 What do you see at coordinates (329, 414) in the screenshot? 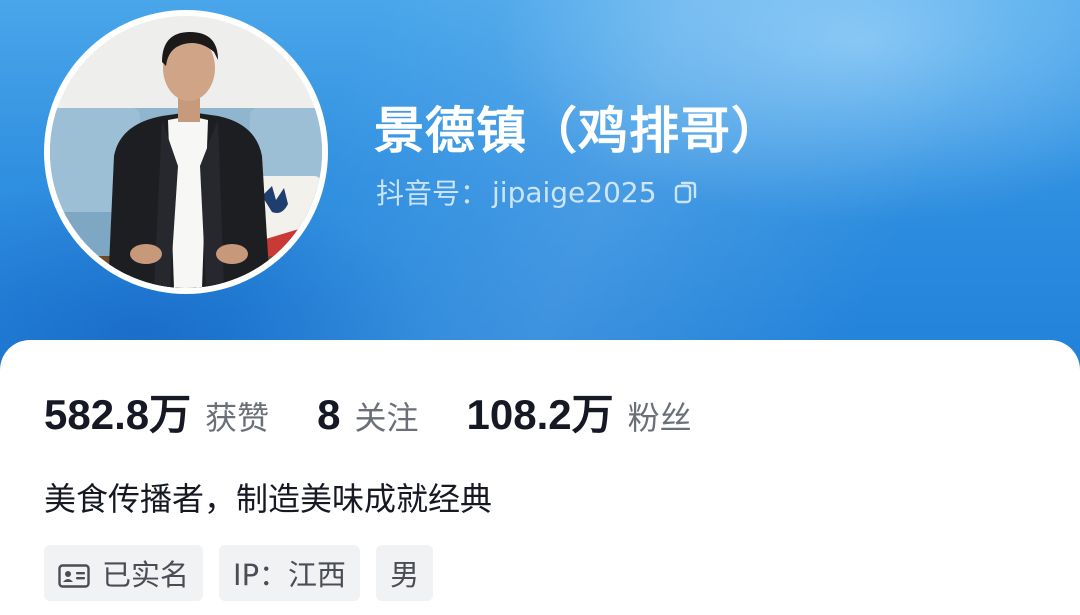
I see `following-count: 8` at bounding box center [329, 414].